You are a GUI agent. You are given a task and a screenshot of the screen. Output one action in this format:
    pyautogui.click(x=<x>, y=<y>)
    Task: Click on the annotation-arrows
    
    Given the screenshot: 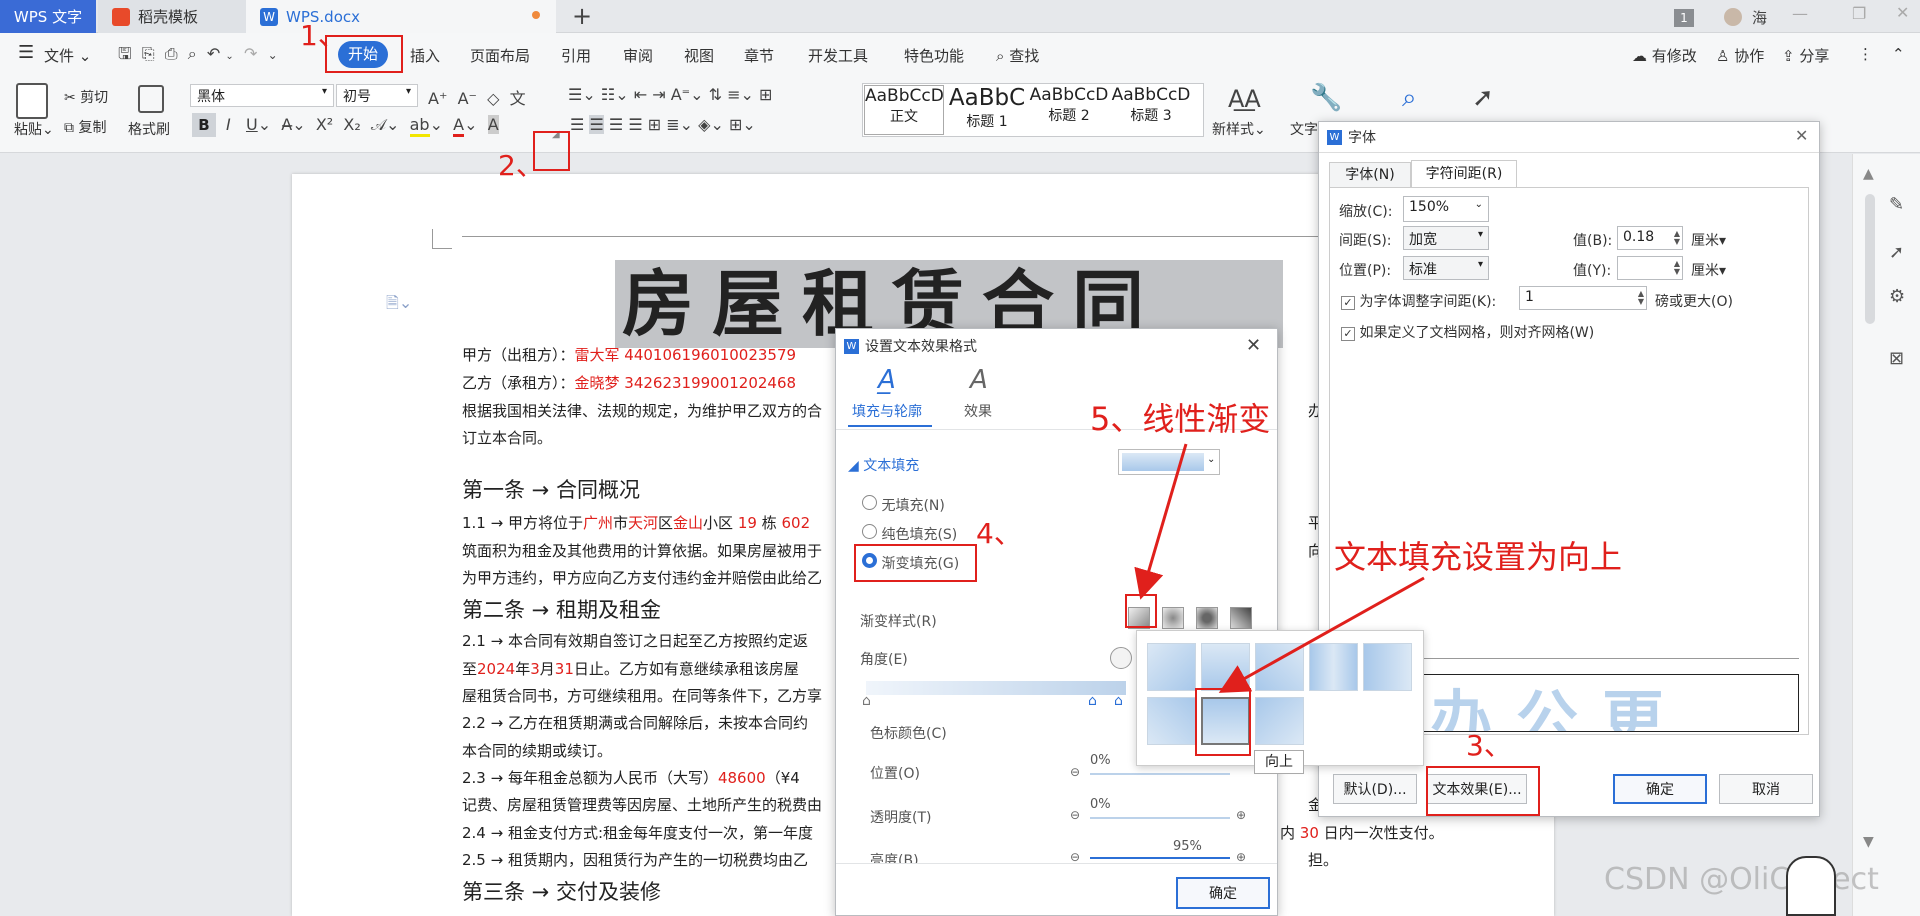 What is the action you would take?
    pyautogui.click(x=1279, y=568)
    